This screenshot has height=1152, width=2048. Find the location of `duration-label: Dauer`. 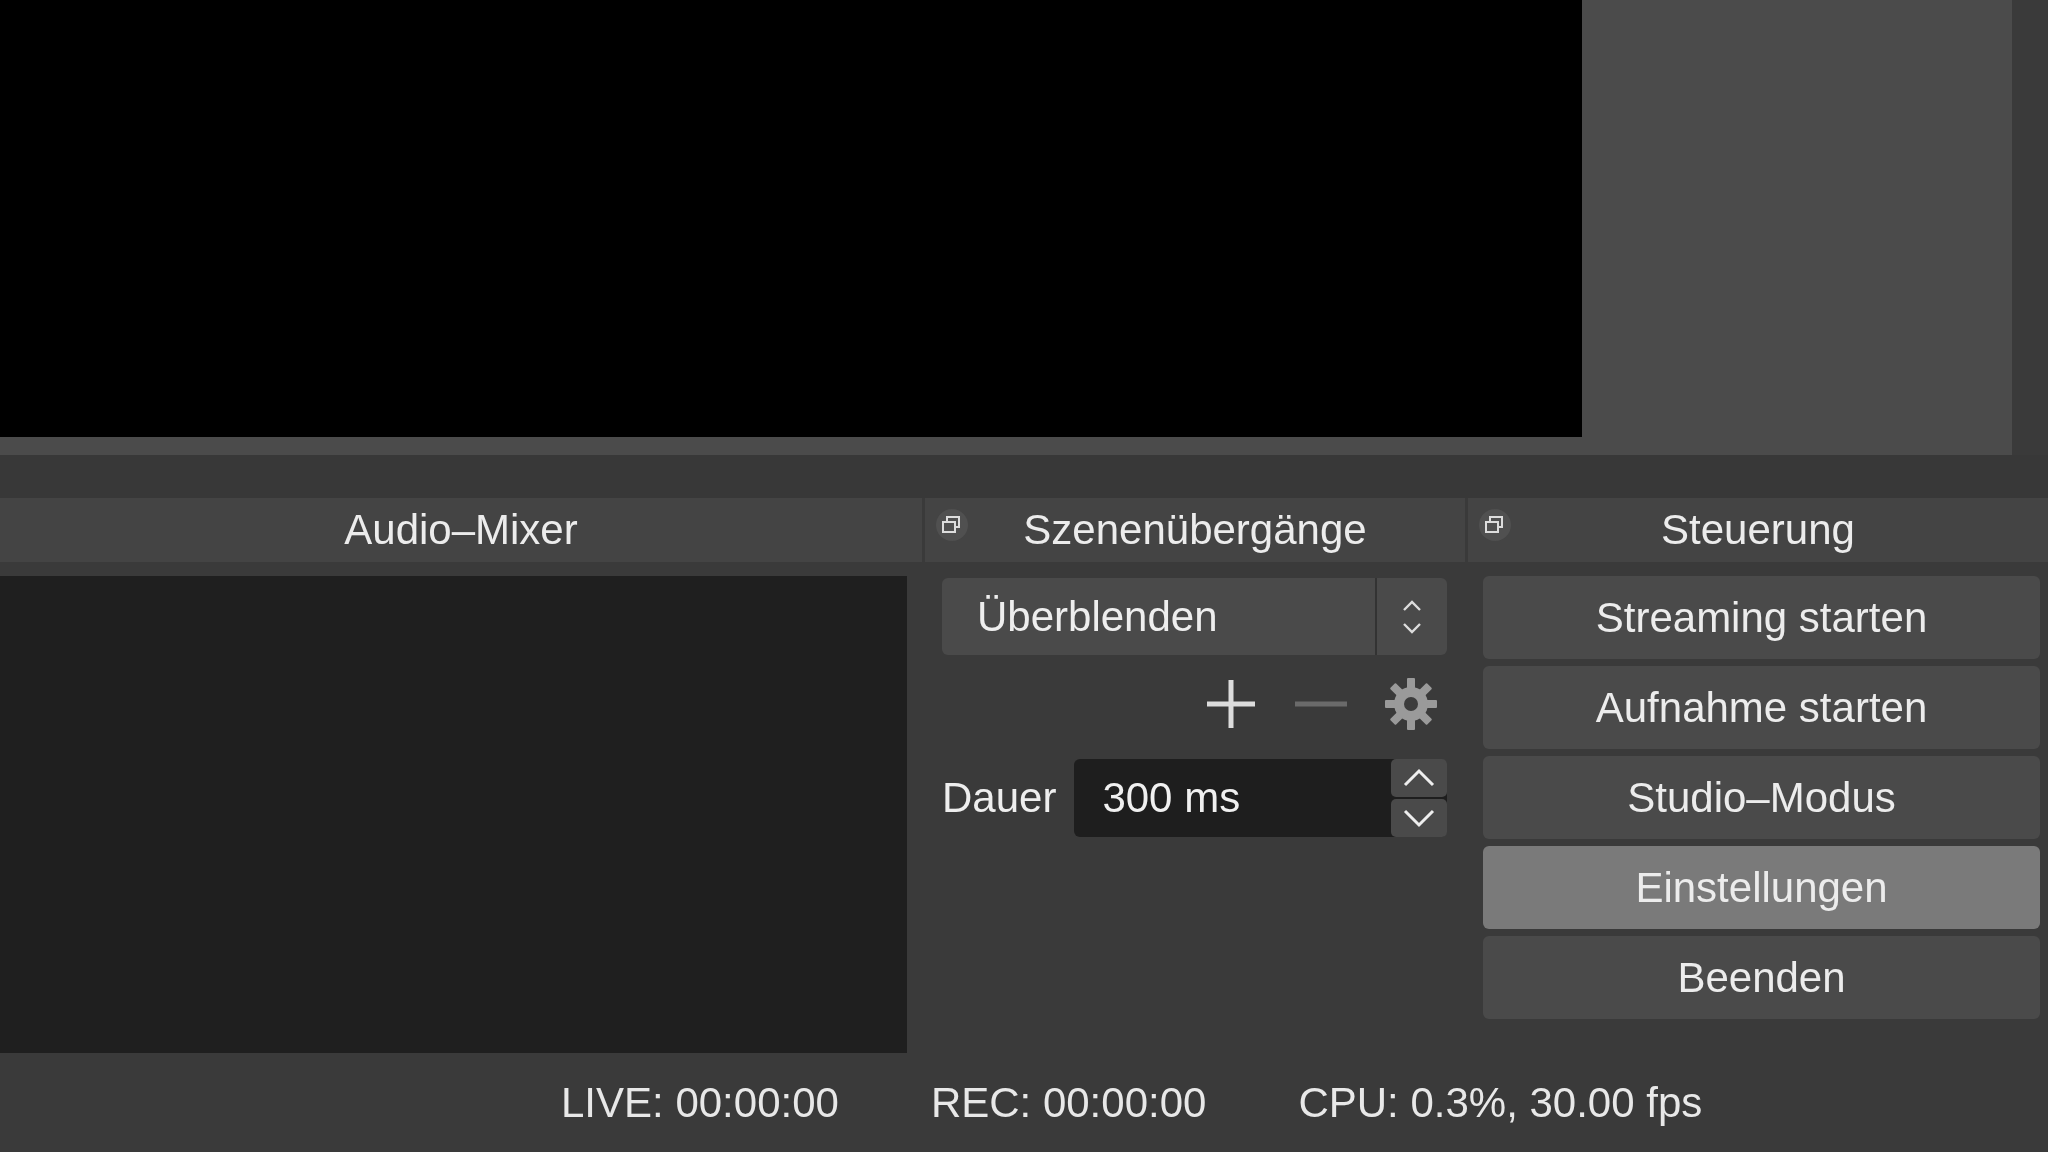

duration-label: Dauer is located at coordinates (999, 798).